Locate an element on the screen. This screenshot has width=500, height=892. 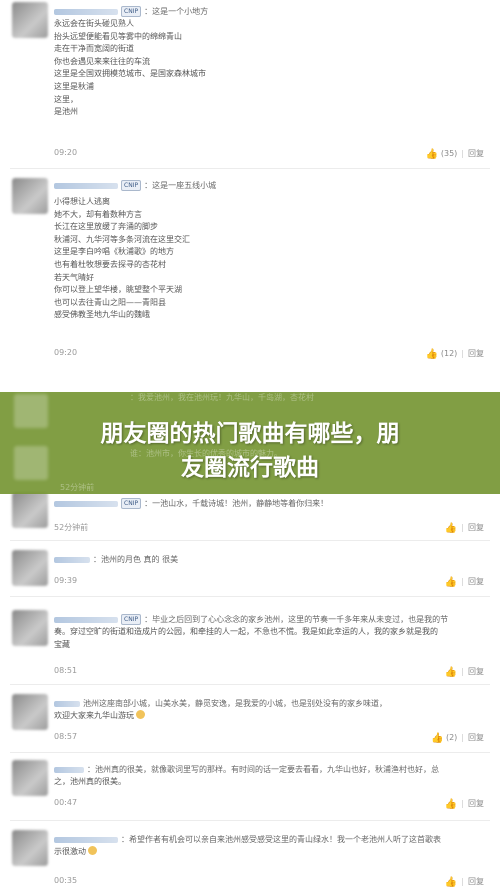
comment-first-line: ：池州的月色 真的 很美 is located at coordinates (136, 559).